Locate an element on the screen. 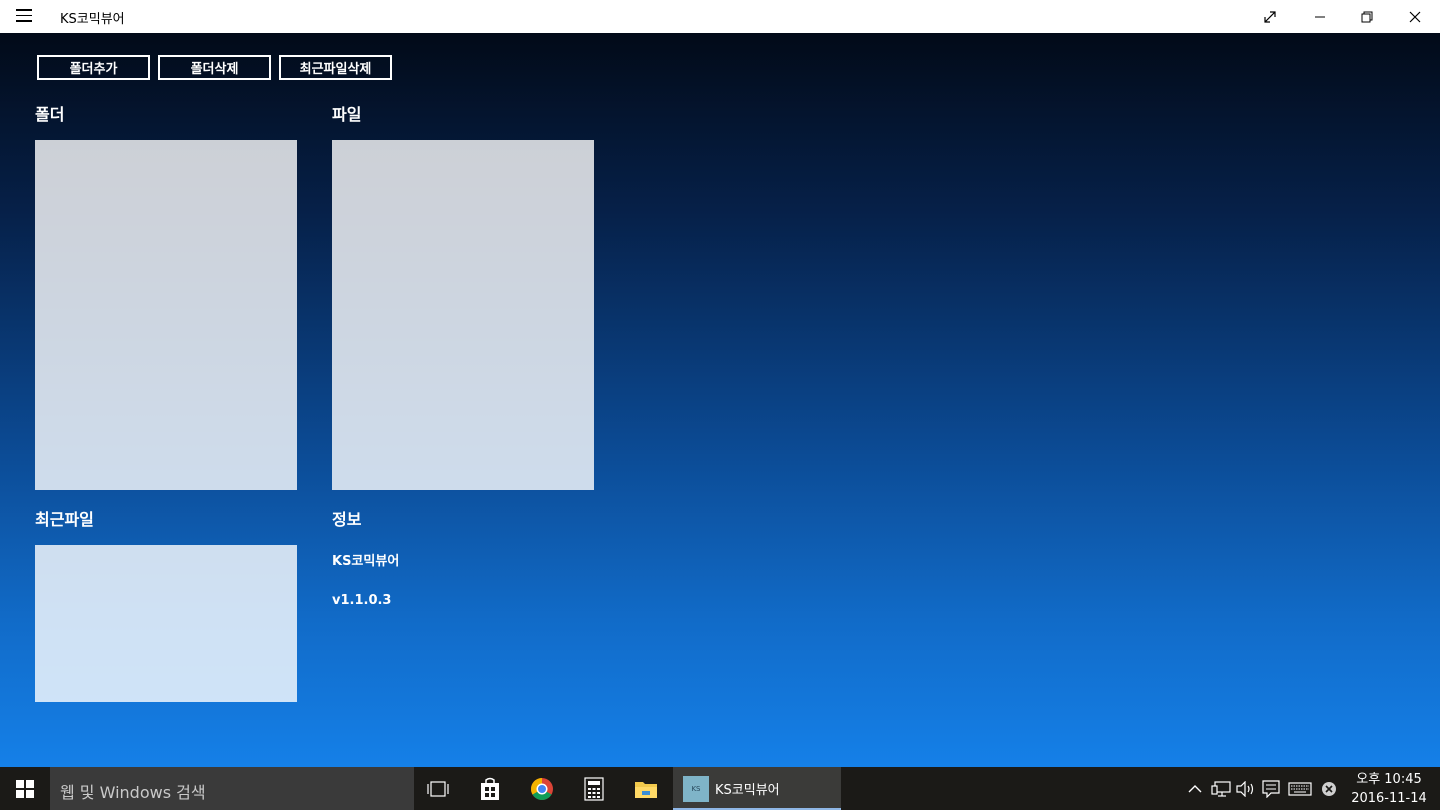 This screenshot has width=1440, height=810. store-button is located at coordinates (490, 788).